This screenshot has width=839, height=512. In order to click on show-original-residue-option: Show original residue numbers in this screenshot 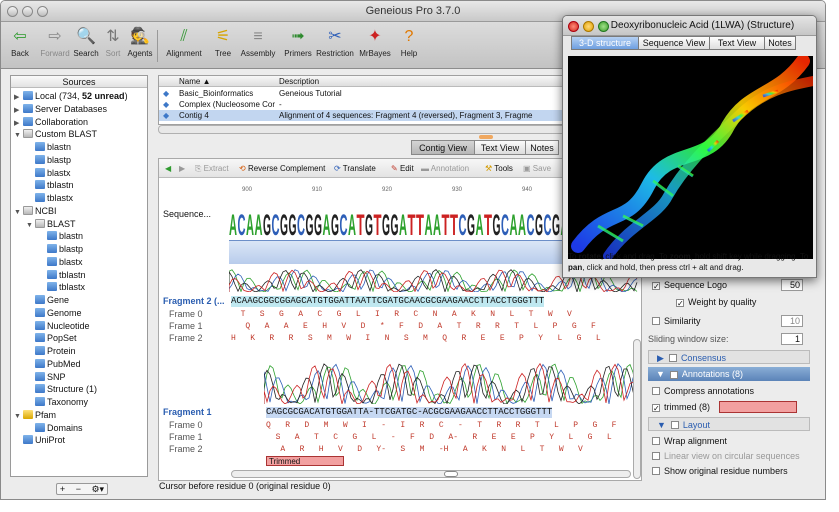, I will do `click(720, 471)`.